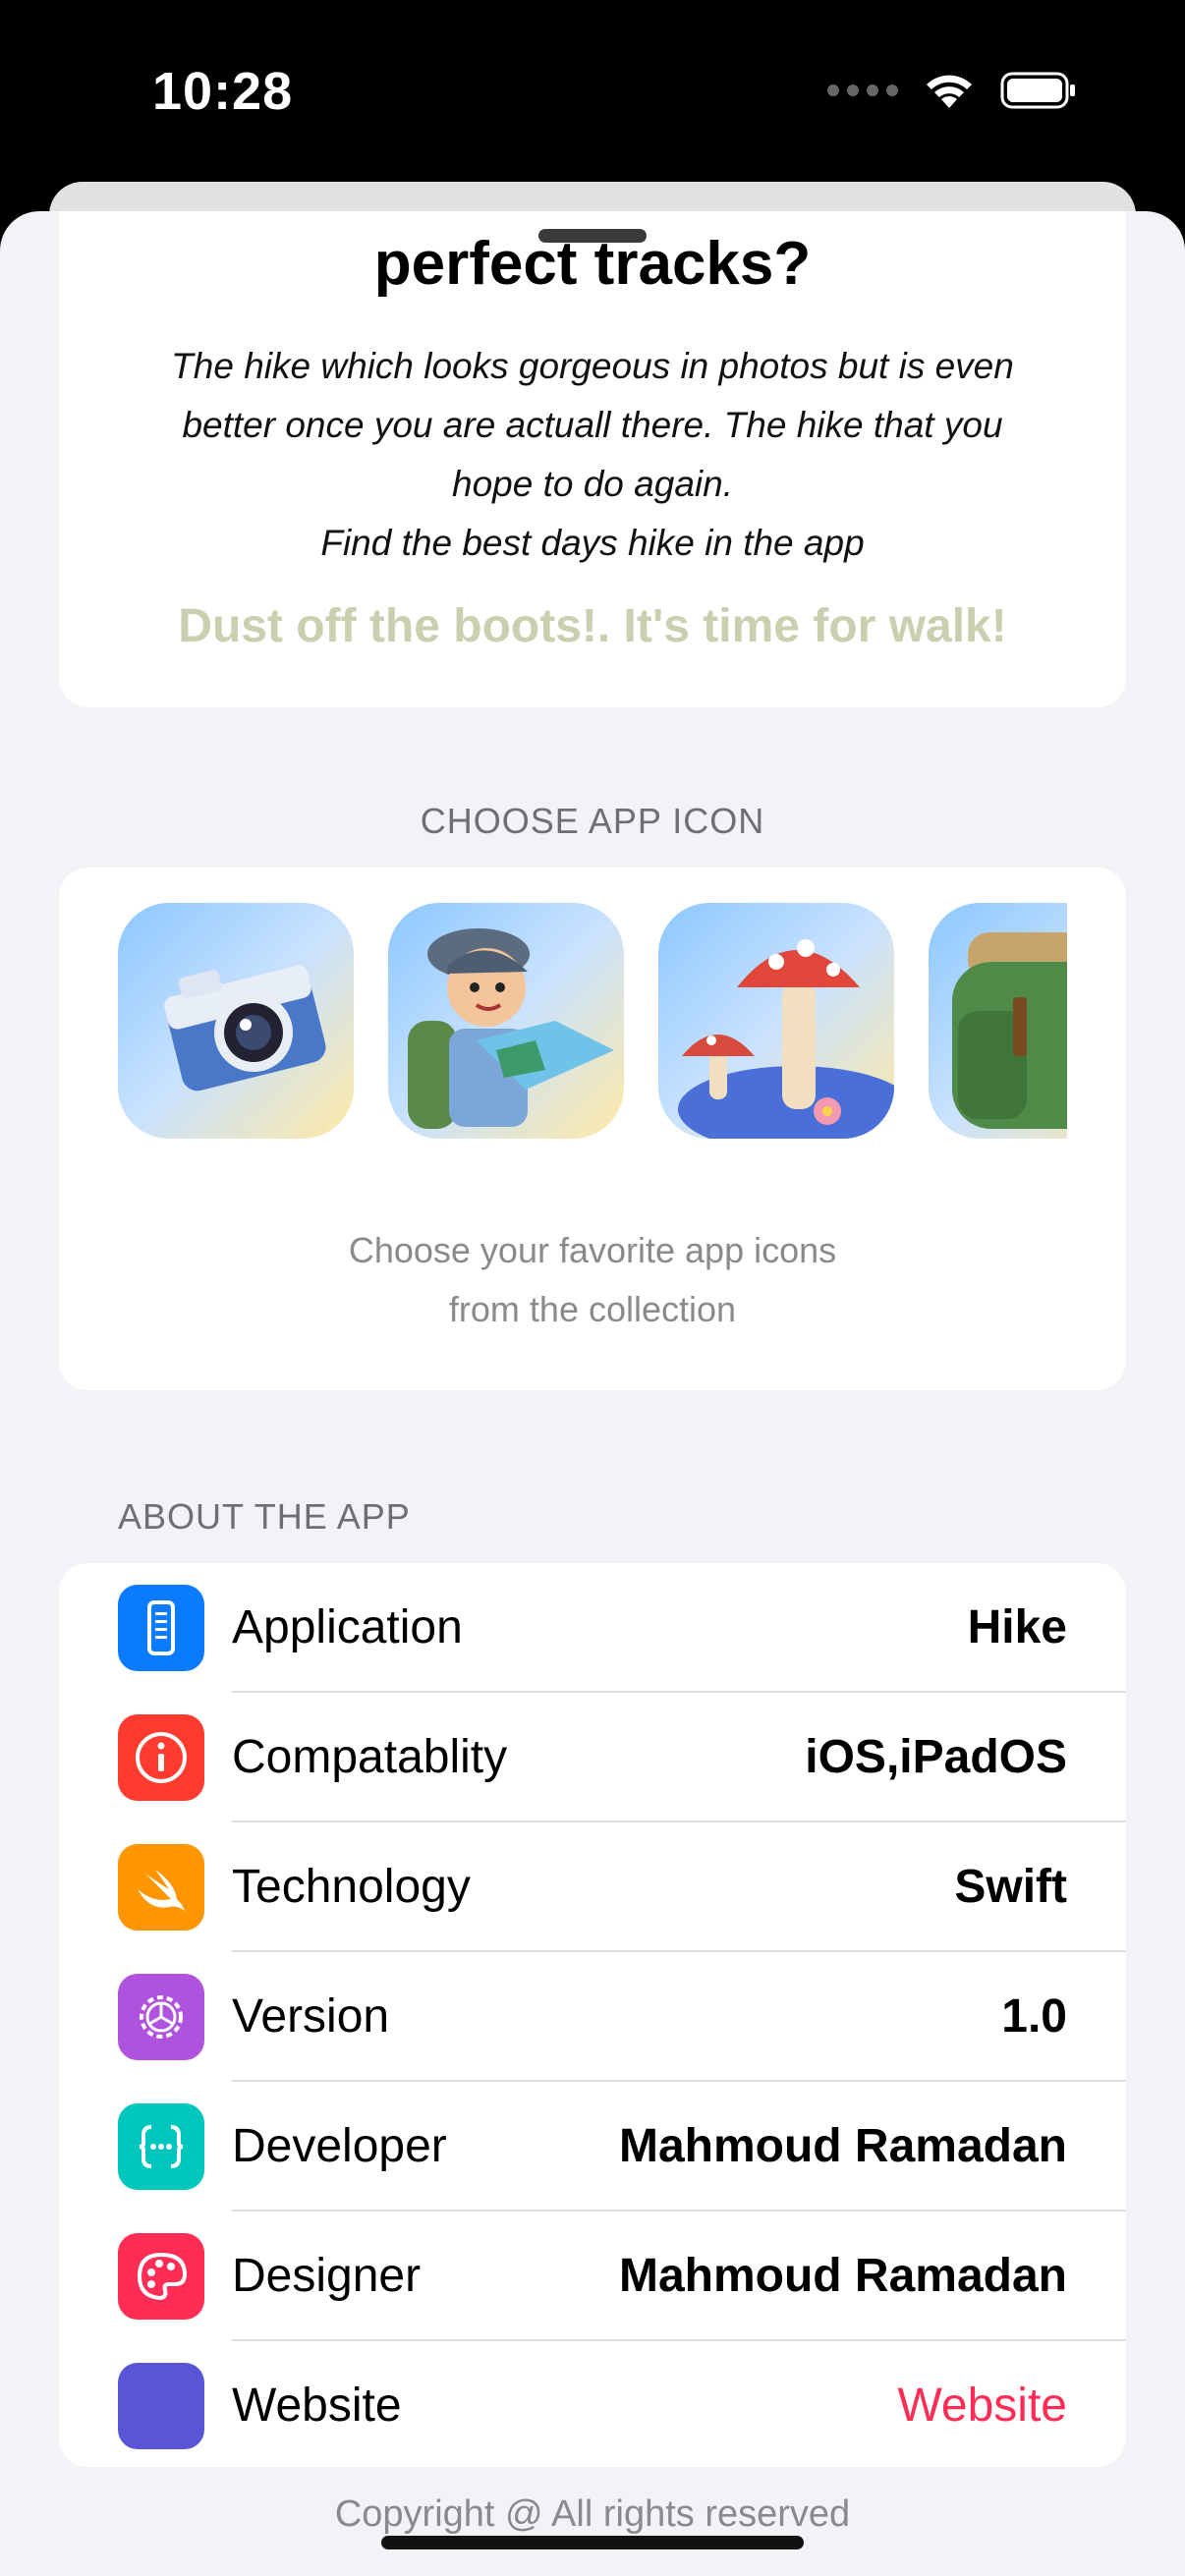 This screenshot has width=1185, height=2576. I want to click on about-row-application: Application Hike, so click(592, 1628).